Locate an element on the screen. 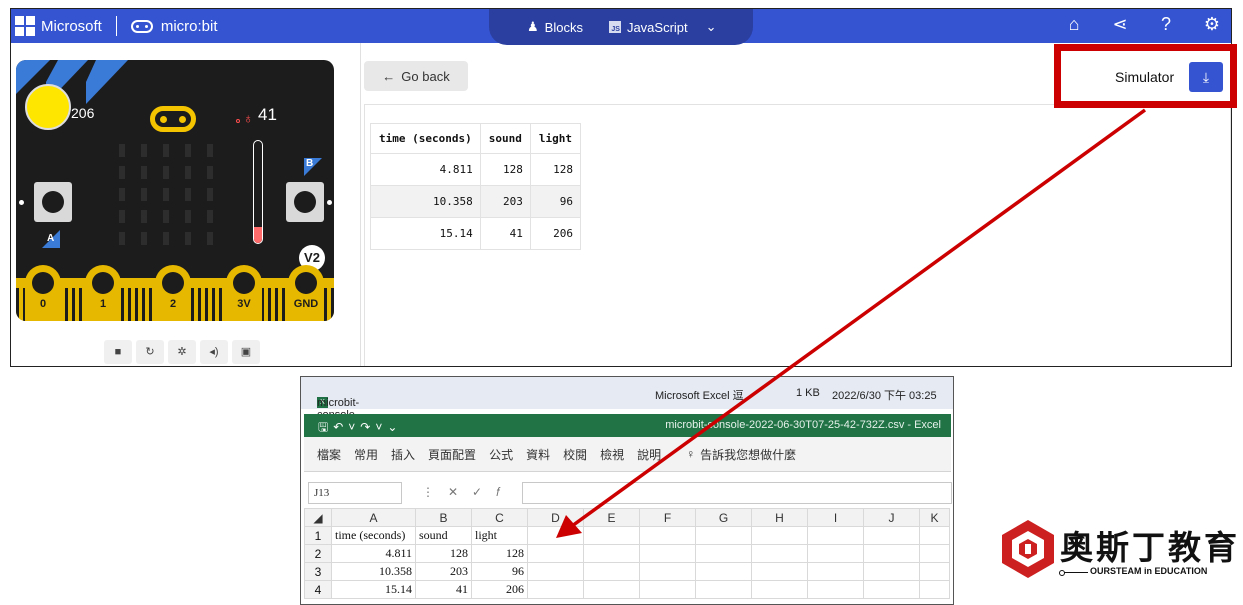  share-icon: ⋖ is located at coordinates (1120, 24).